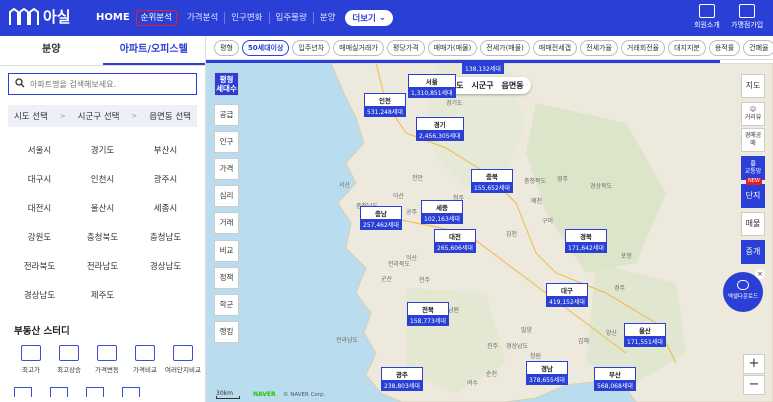  I want to click on nav-price: 가격분석, so click(203, 18).